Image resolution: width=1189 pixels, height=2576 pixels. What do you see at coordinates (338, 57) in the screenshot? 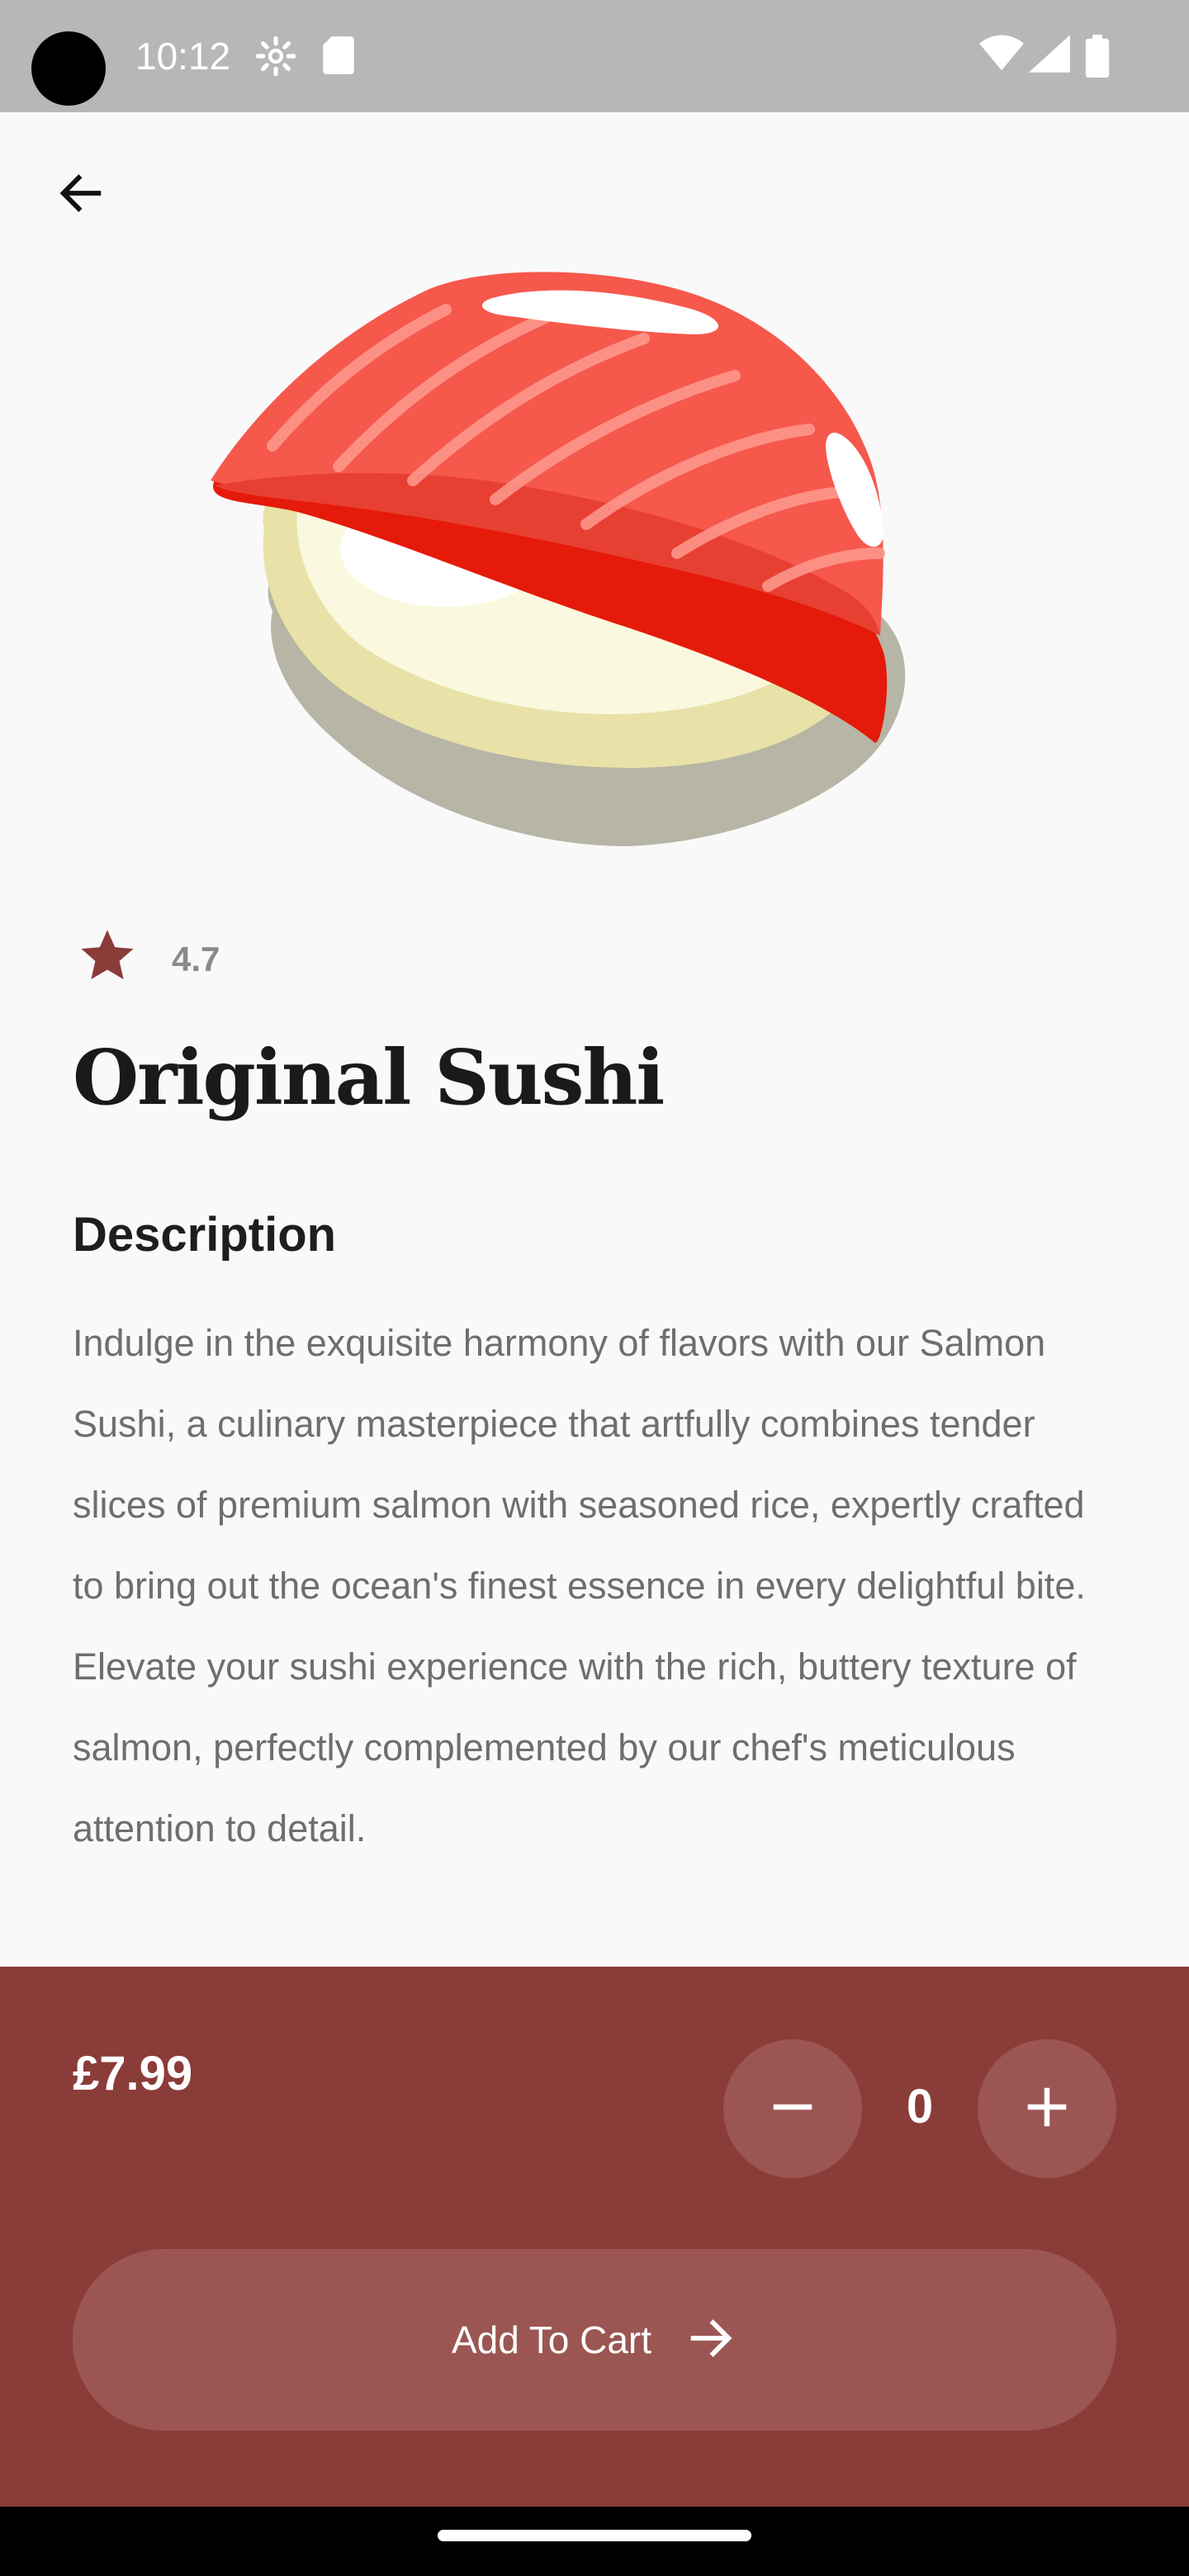
I see `sd-card-icon` at bounding box center [338, 57].